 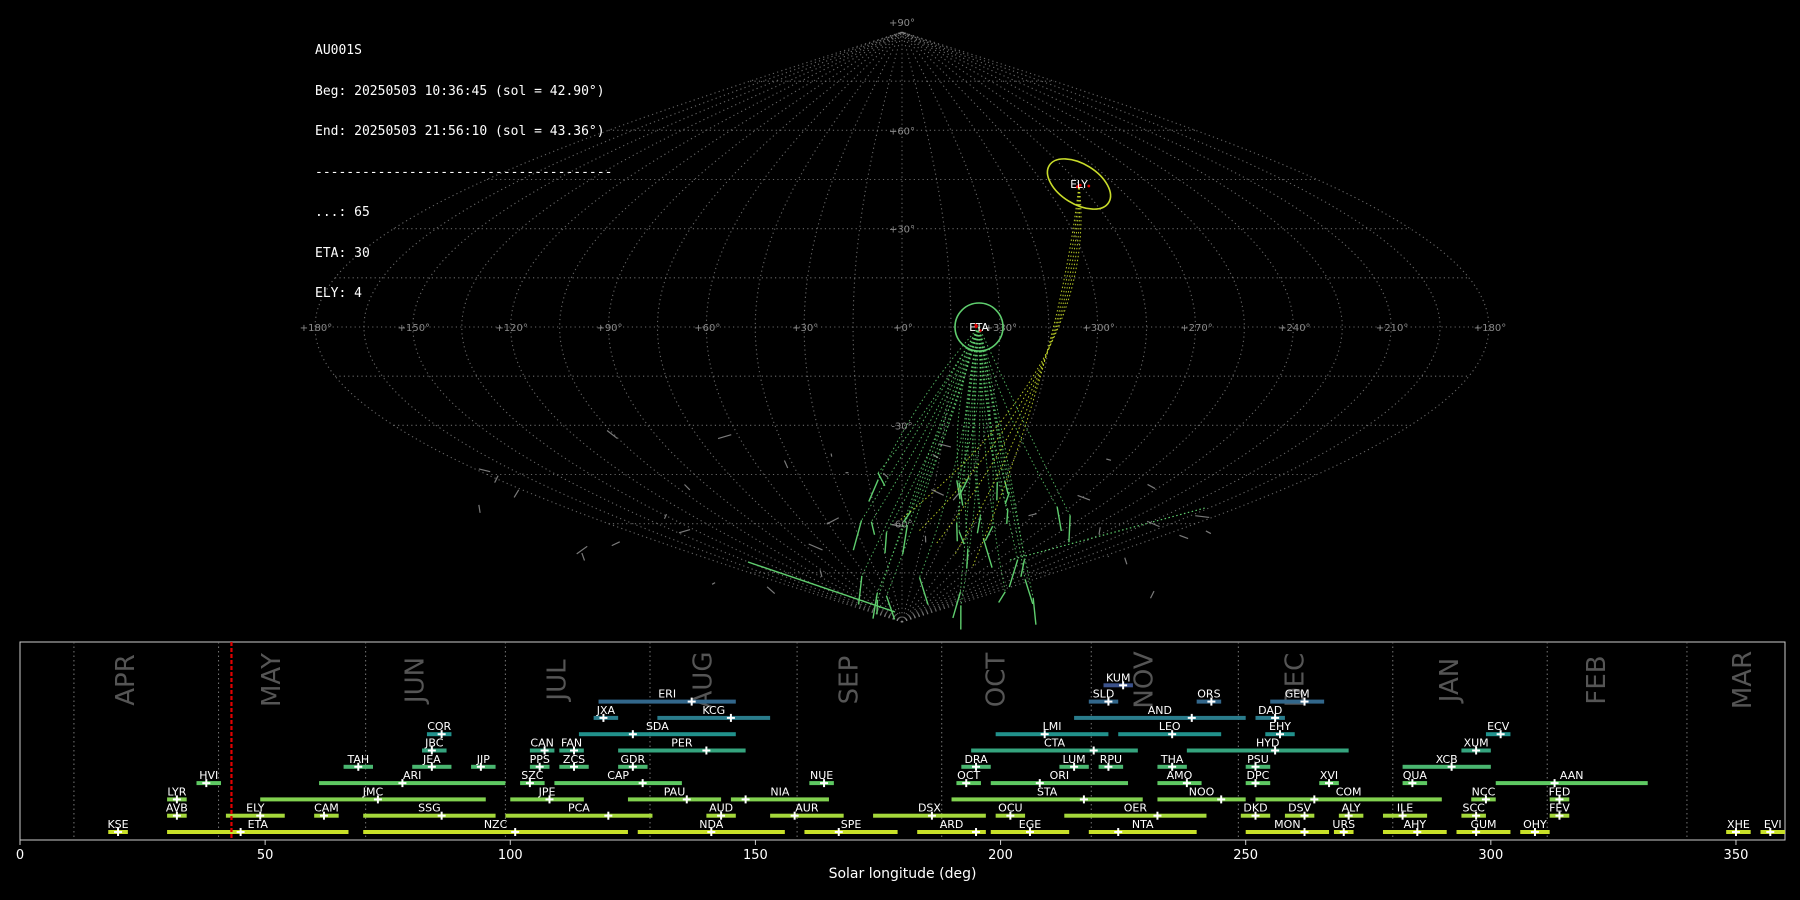 I want to click on month-label: NOV, so click(x=1145, y=679).